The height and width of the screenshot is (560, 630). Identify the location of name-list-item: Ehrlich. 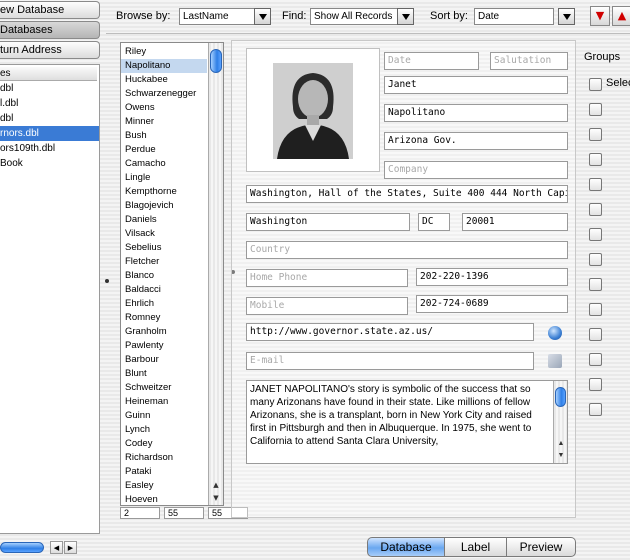
(164, 304).